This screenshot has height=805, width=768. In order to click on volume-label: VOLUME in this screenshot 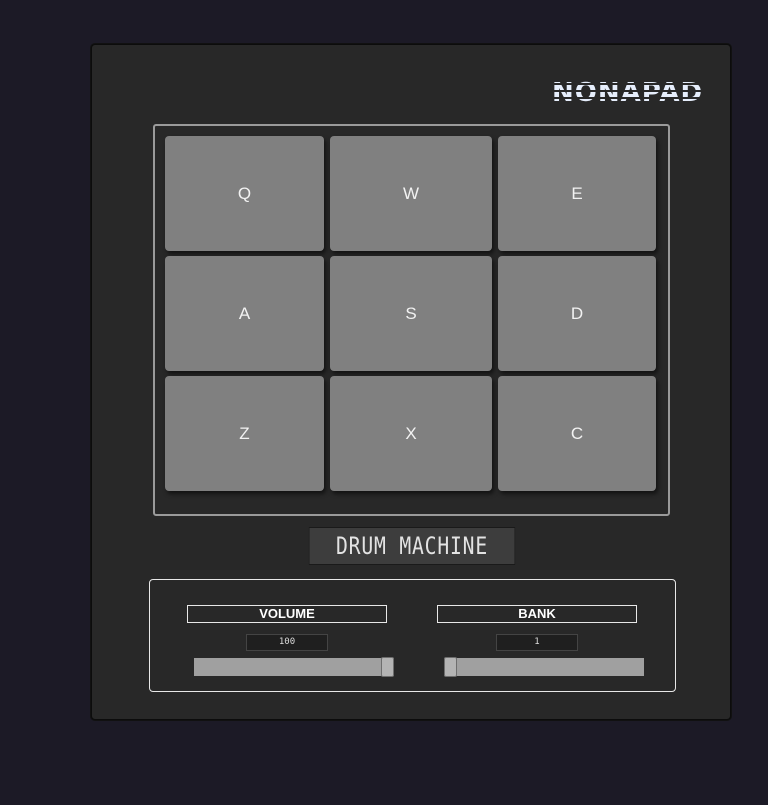, I will do `click(287, 614)`.